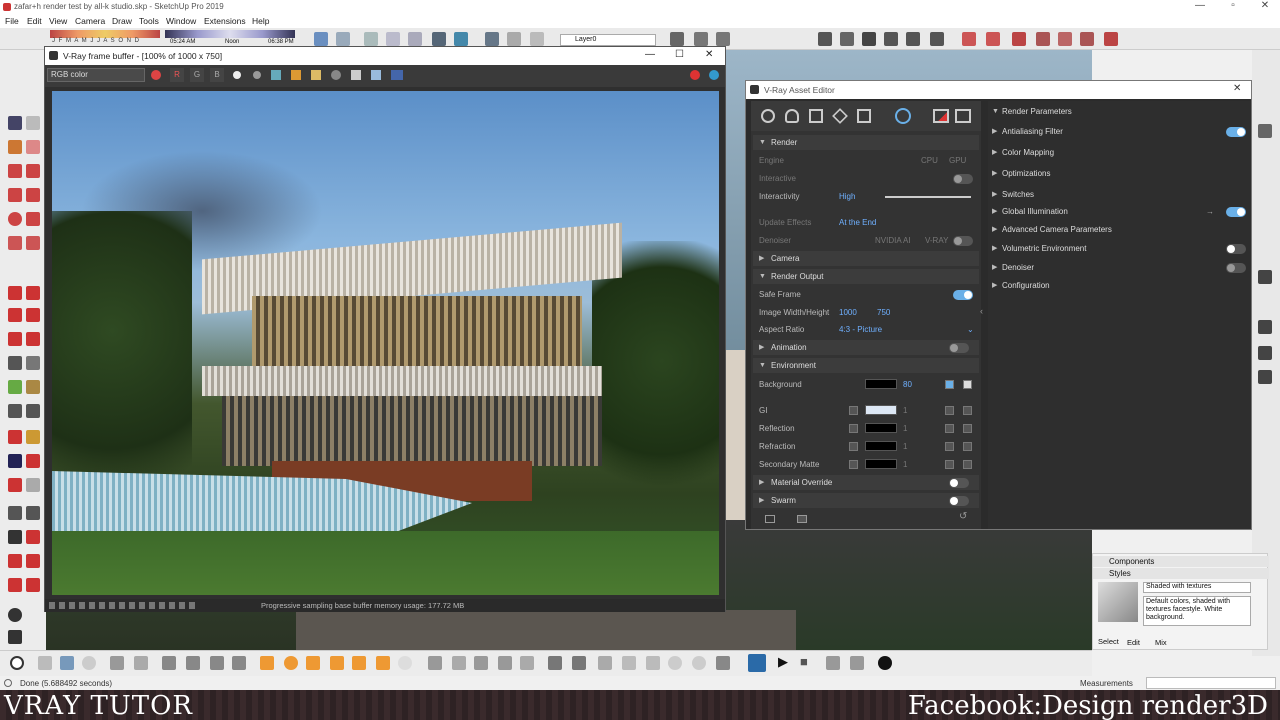 The image size is (1280, 720). What do you see at coordinates (33, 363) in the screenshot?
I see `dimension-icon` at bounding box center [33, 363].